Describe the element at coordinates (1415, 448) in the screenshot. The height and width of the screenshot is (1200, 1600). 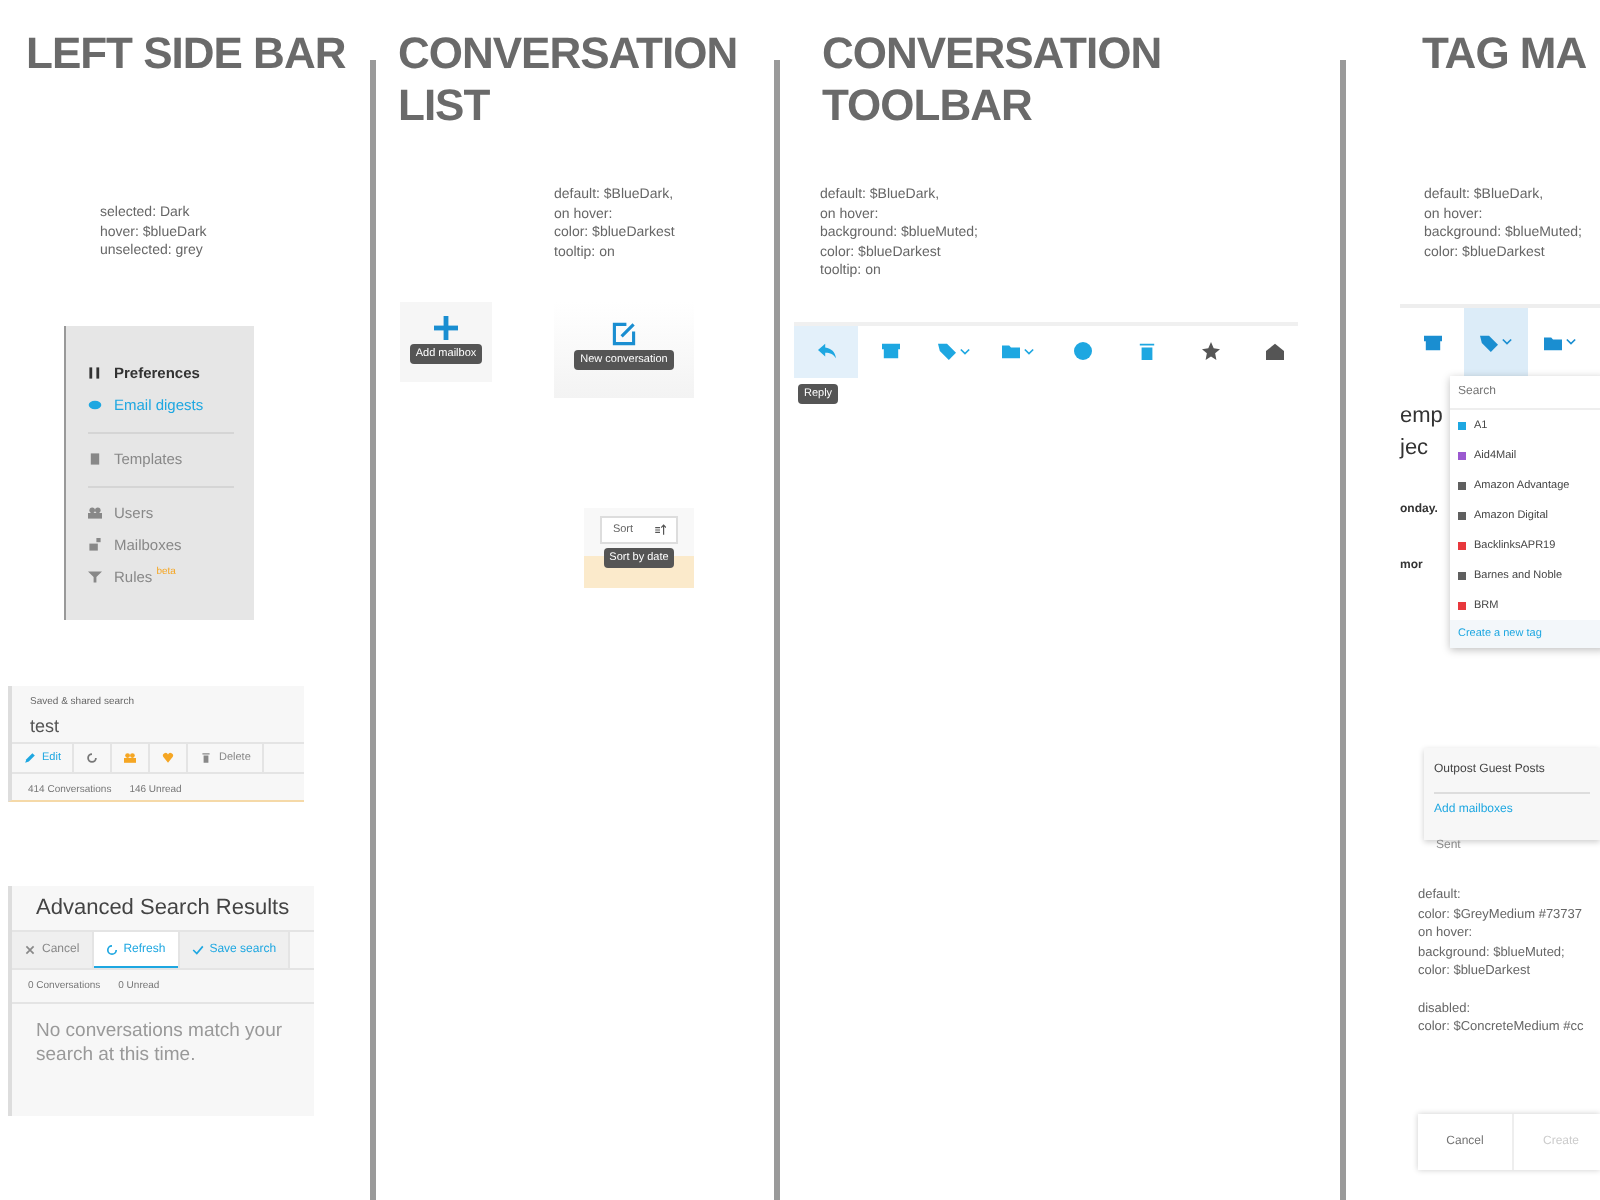
I see `text-fragment: jec` at that location.